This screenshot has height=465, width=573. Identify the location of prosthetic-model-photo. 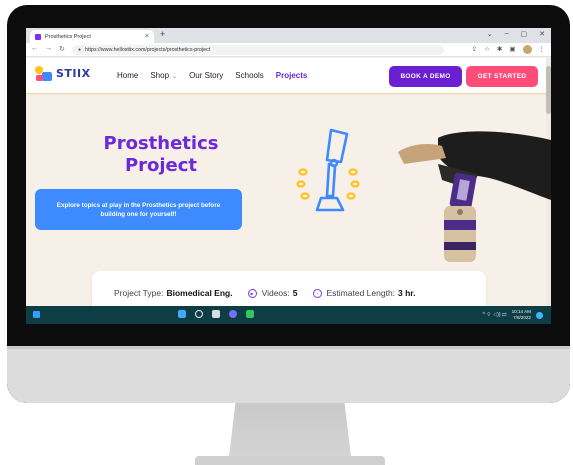
(474, 196).